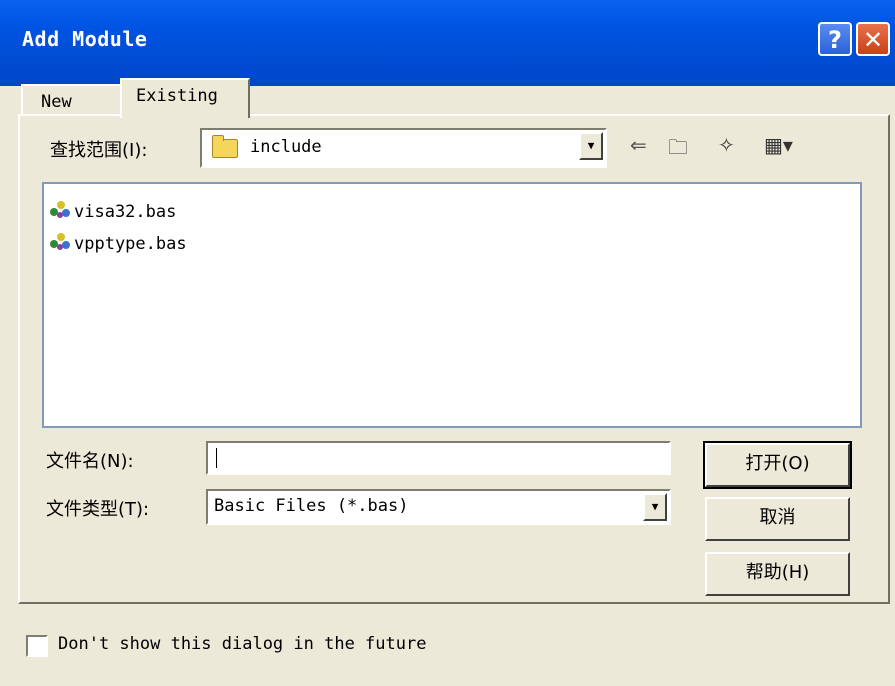 The image size is (895, 686). Describe the element at coordinates (286, 147) in the screenshot. I see `look-in-value: include` at that location.